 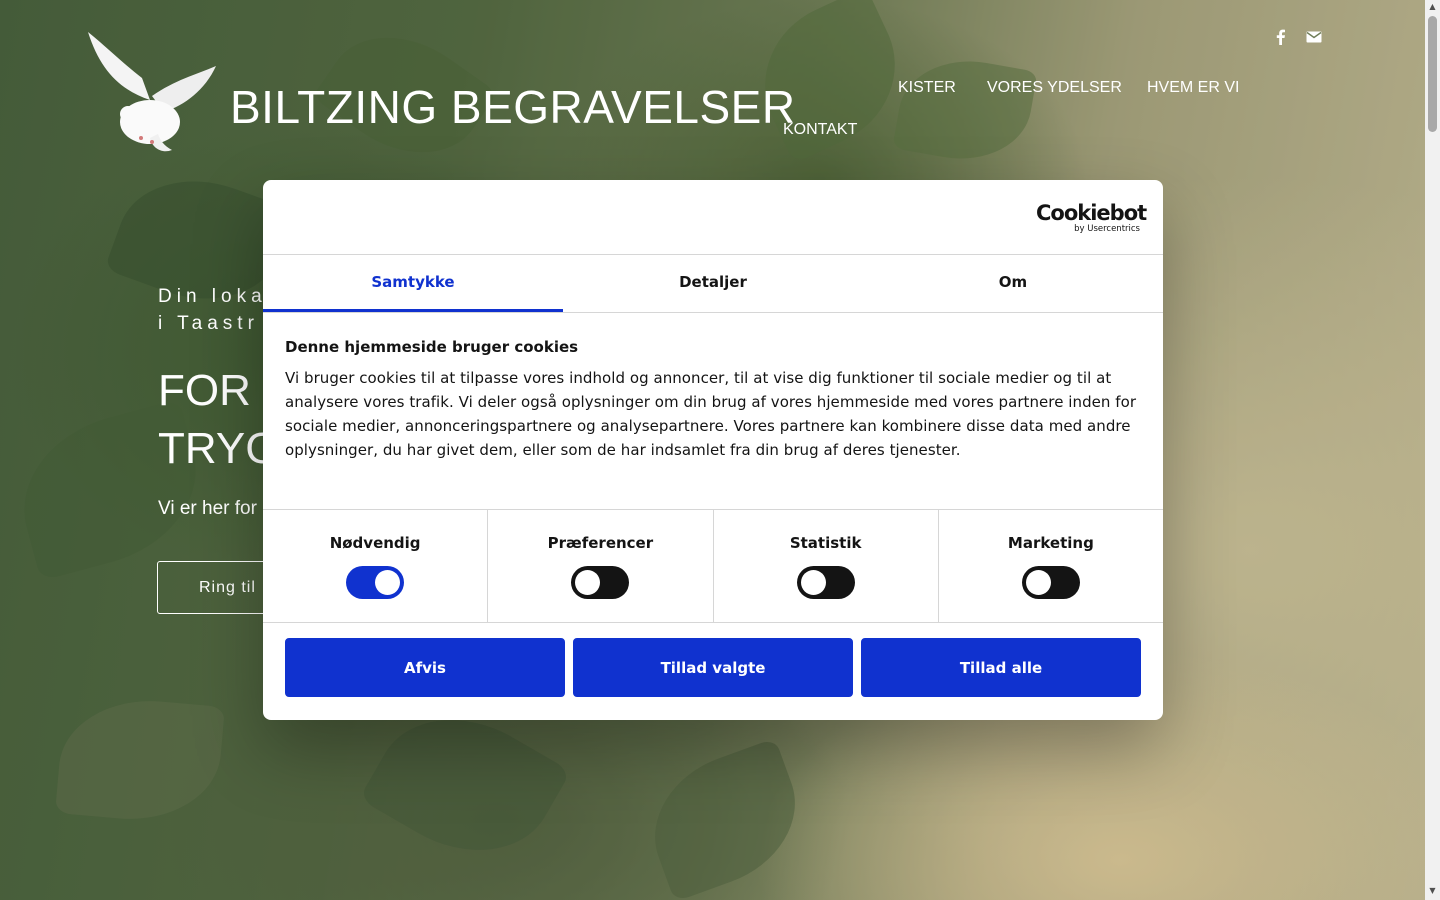 I want to click on category-label: Præferencer, so click(x=600, y=543).